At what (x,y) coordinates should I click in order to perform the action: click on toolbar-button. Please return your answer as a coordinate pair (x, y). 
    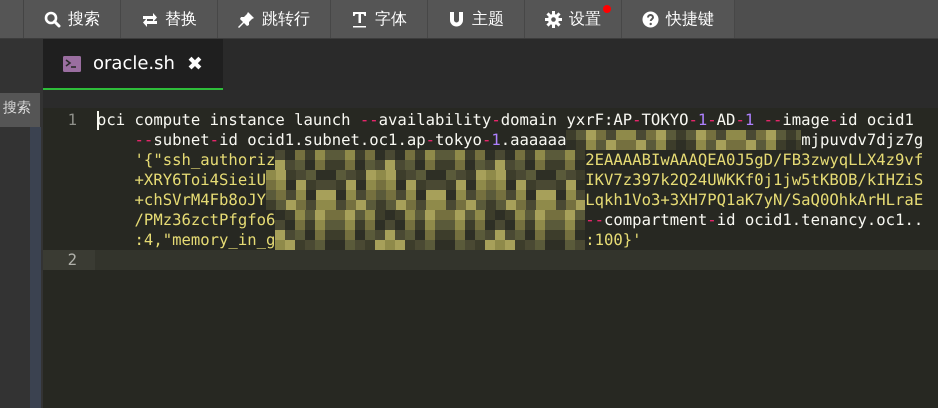
    Looking at the image, I should click on (12, 19).